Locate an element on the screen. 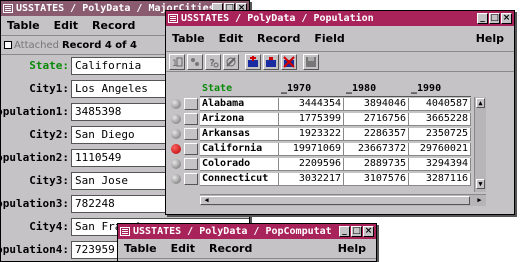  attached-toggle: Attached is located at coordinates (31, 45).